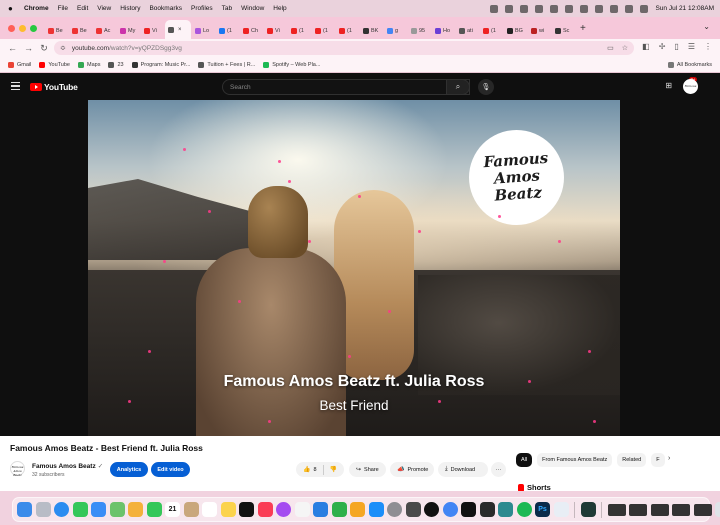  I want to click on tab-active: ×, so click(178, 29).